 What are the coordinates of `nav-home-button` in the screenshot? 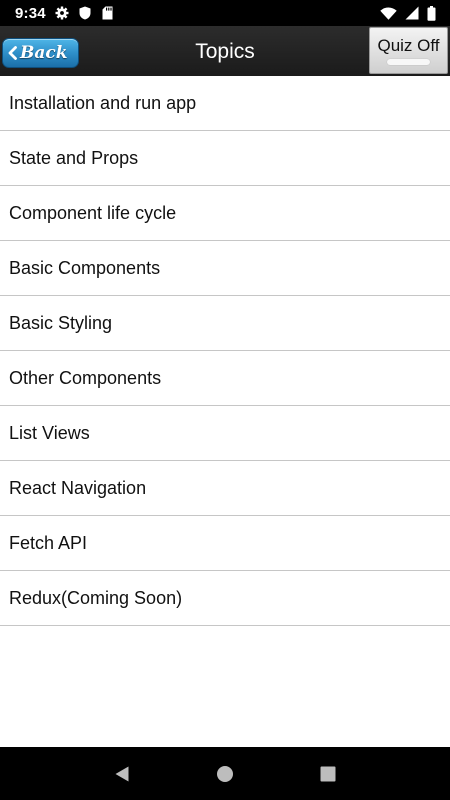 It's located at (225, 774).